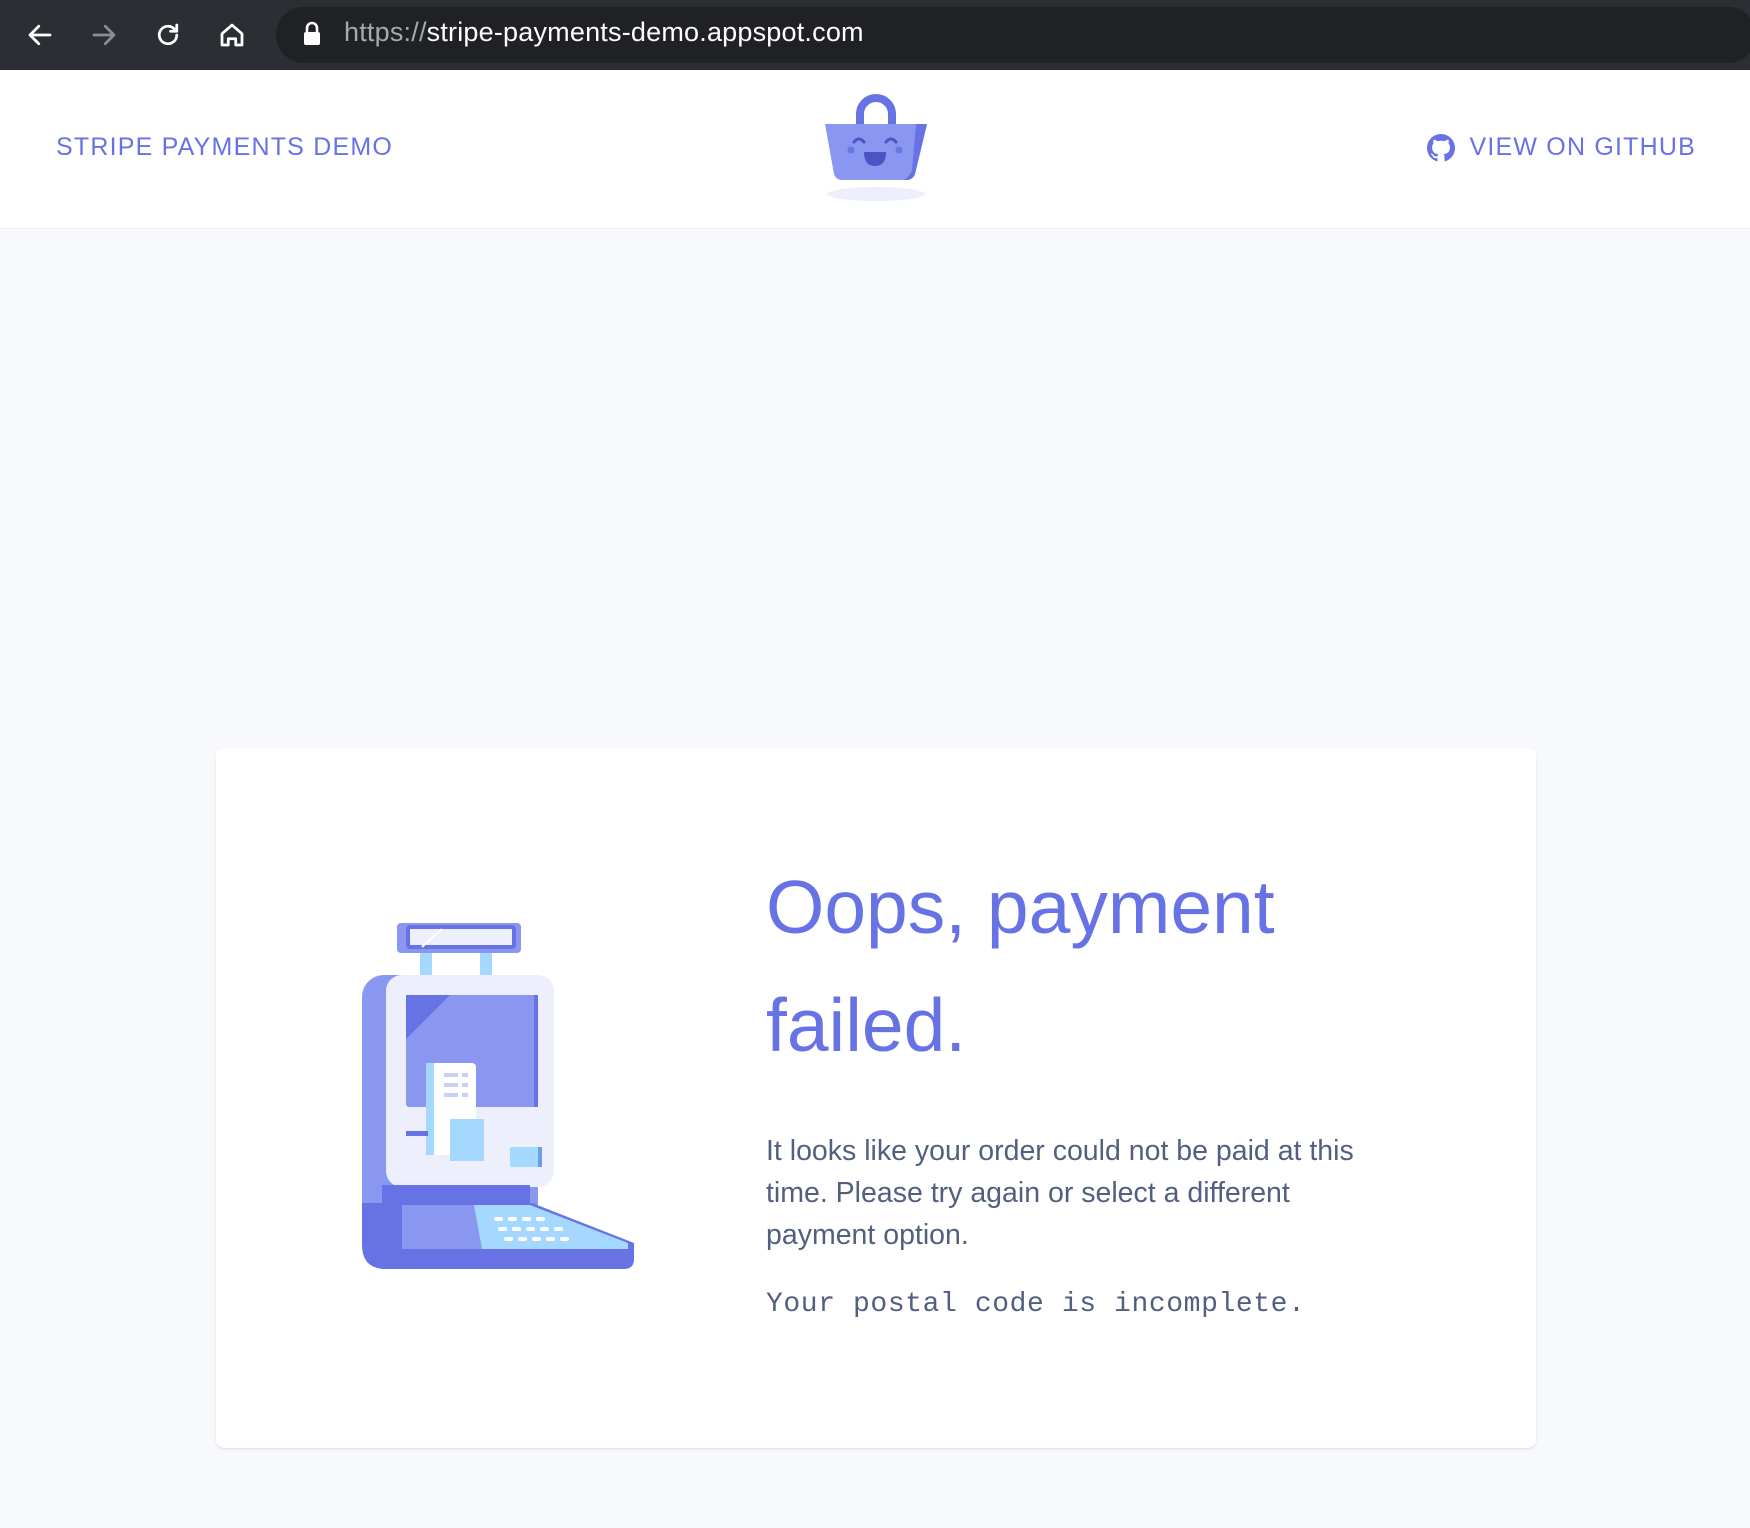  I want to click on back-arrow-icon, so click(40, 35).